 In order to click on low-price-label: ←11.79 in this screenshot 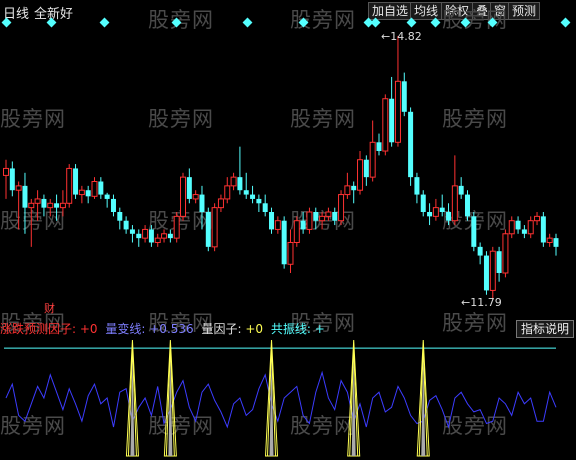, I will do `click(481, 302)`.